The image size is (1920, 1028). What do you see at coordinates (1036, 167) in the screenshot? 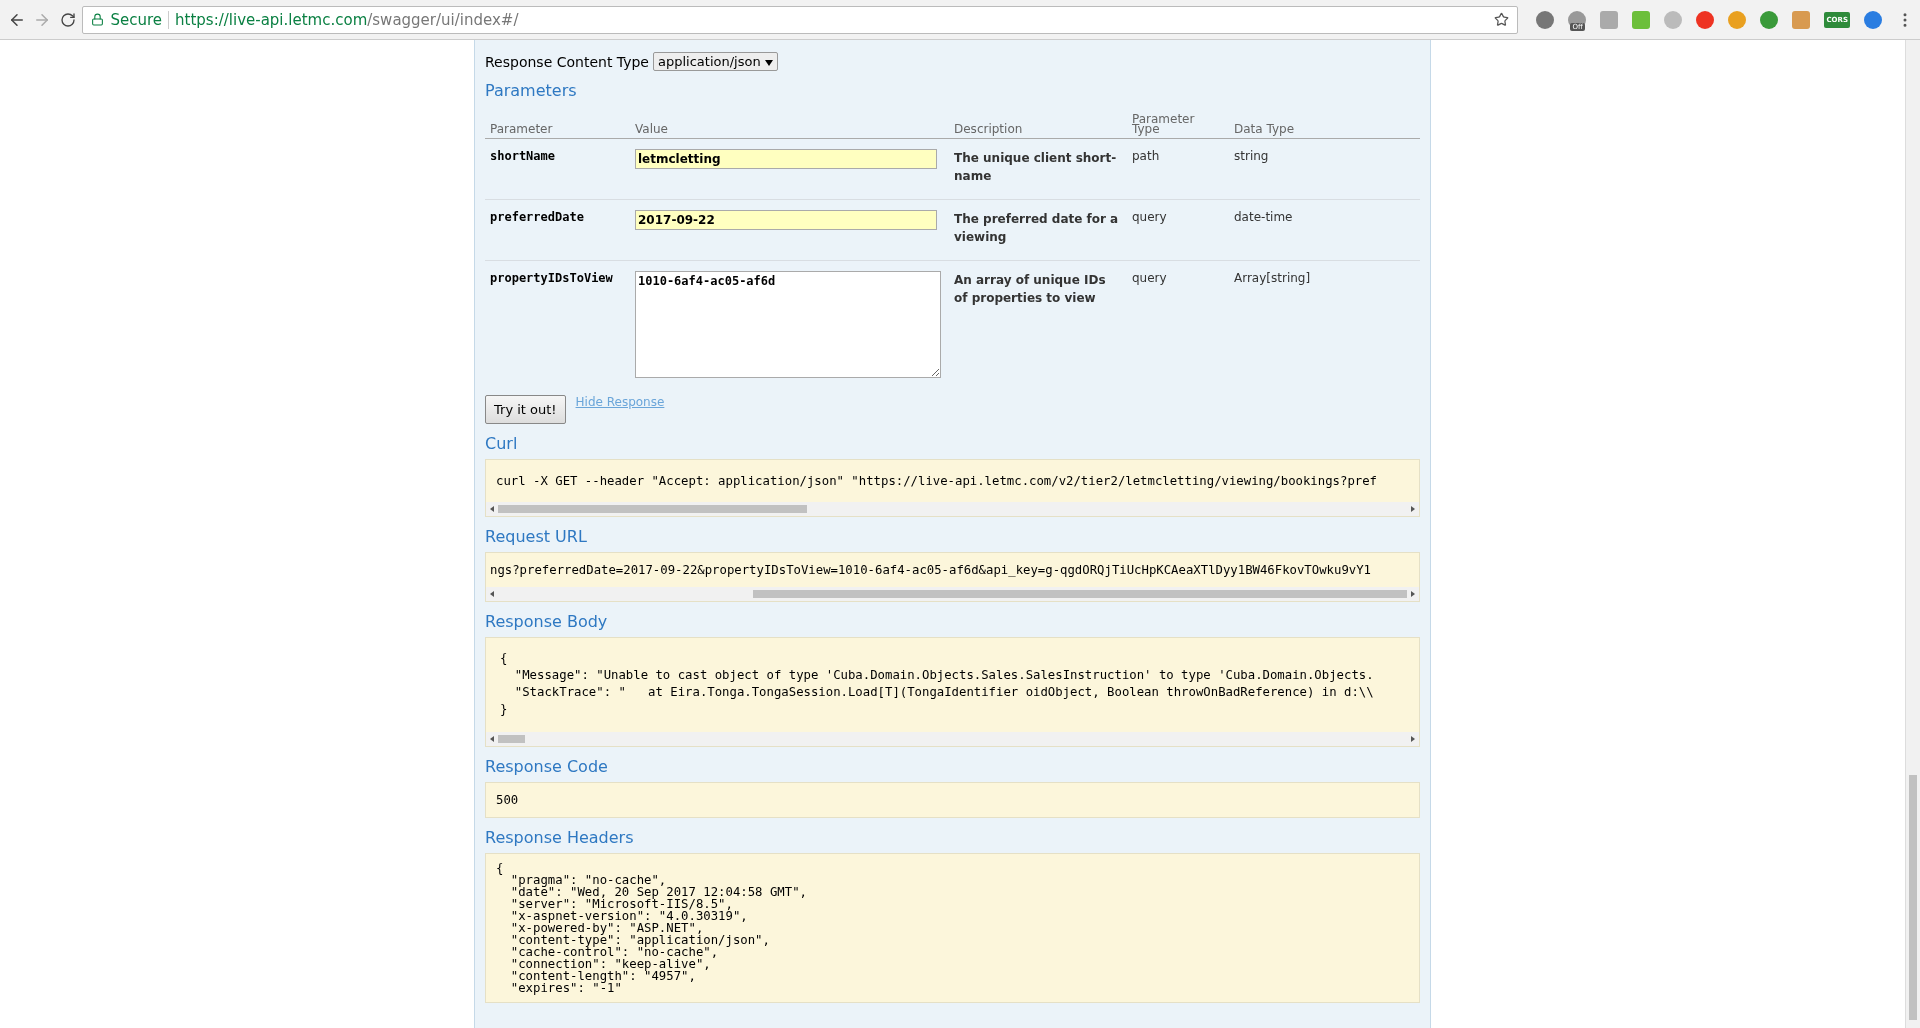
I see `parameter-description: The unique client short-name` at bounding box center [1036, 167].